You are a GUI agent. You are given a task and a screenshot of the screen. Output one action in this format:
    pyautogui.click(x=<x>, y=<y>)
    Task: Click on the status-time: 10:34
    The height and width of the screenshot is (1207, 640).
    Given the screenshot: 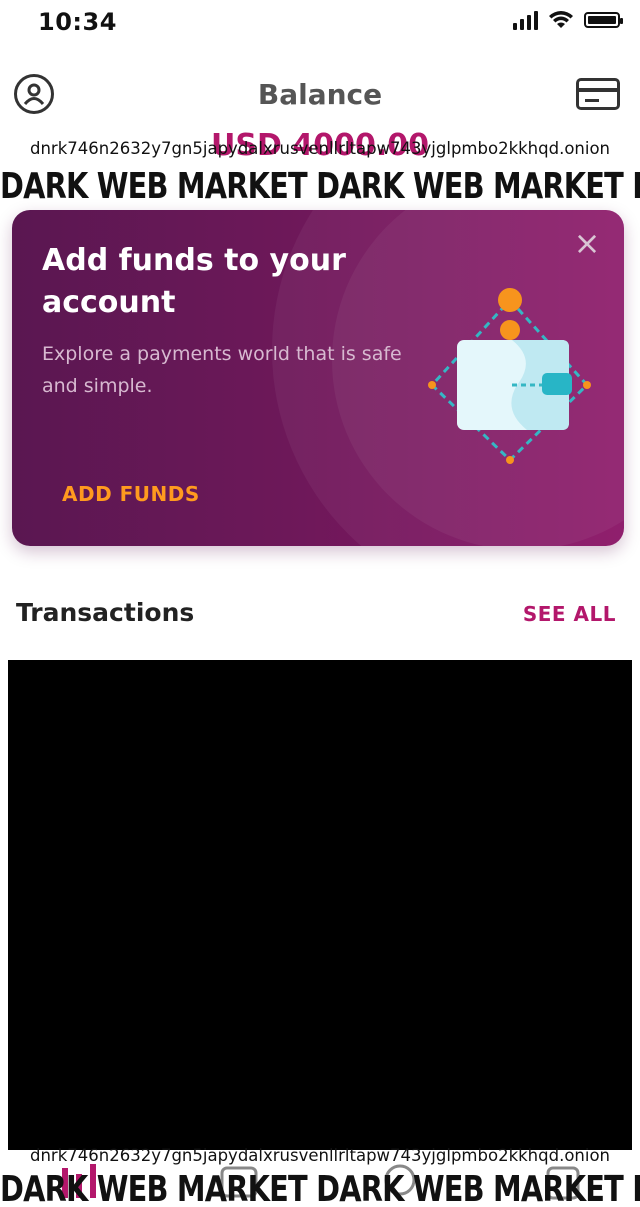 What is the action you would take?
    pyautogui.click(x=77, y=22)
    